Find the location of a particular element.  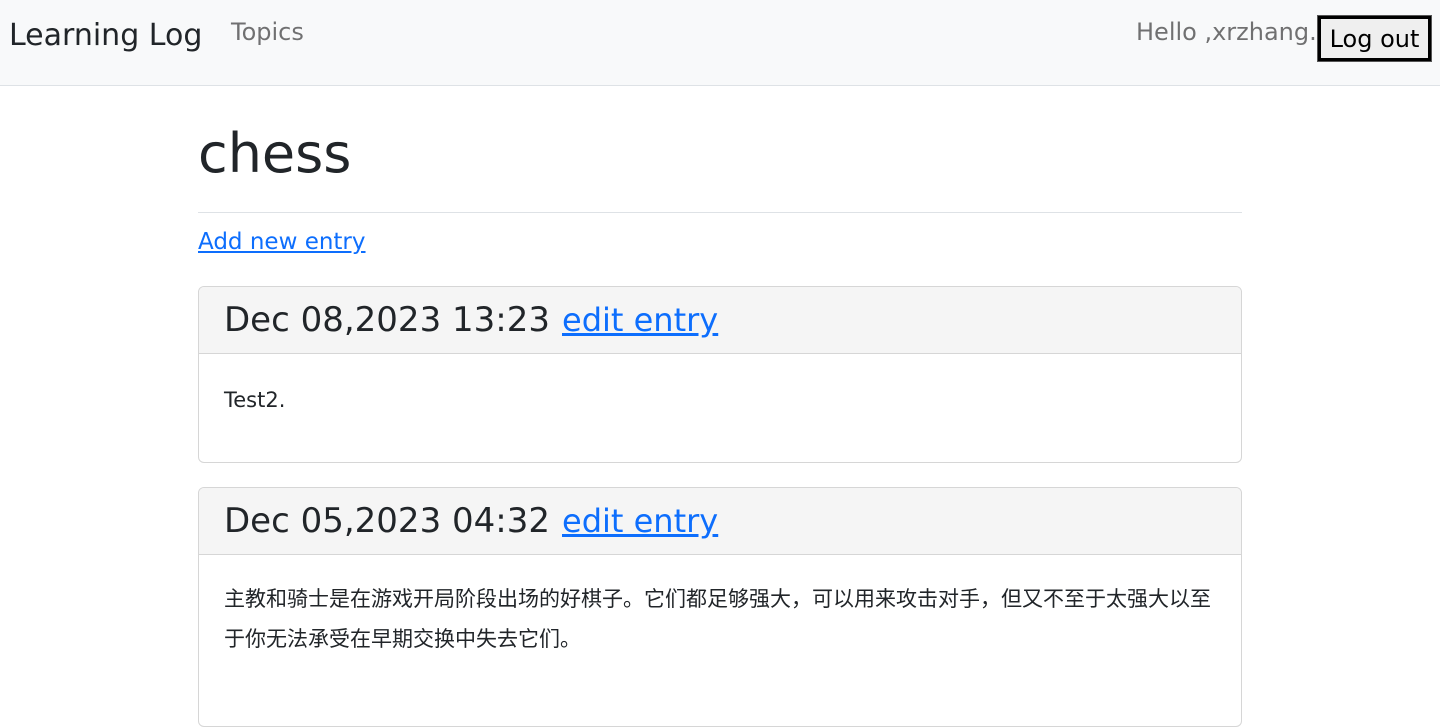

entry-date: Dec 08,2023 13:23 is located at coordinates (387, 320).